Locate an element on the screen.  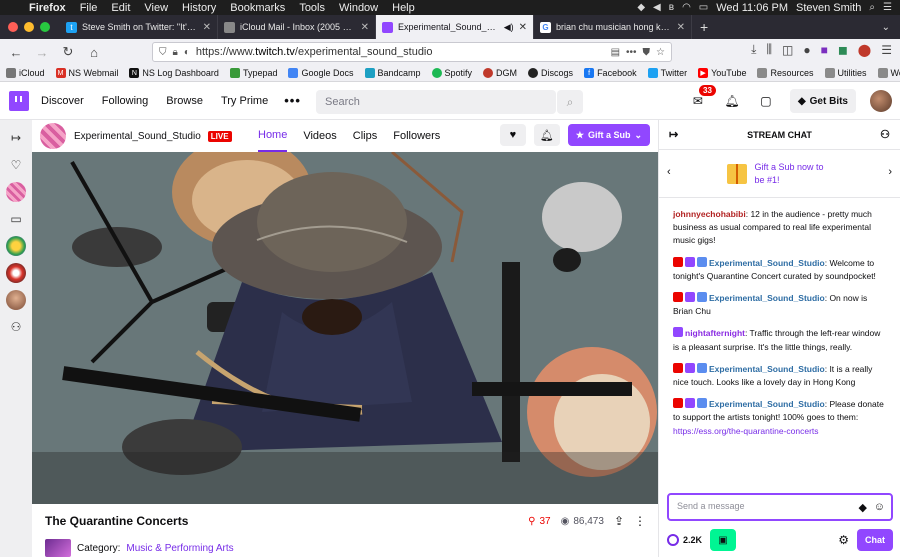
more-options-icon: ••• is located at coordinates (292, 100).